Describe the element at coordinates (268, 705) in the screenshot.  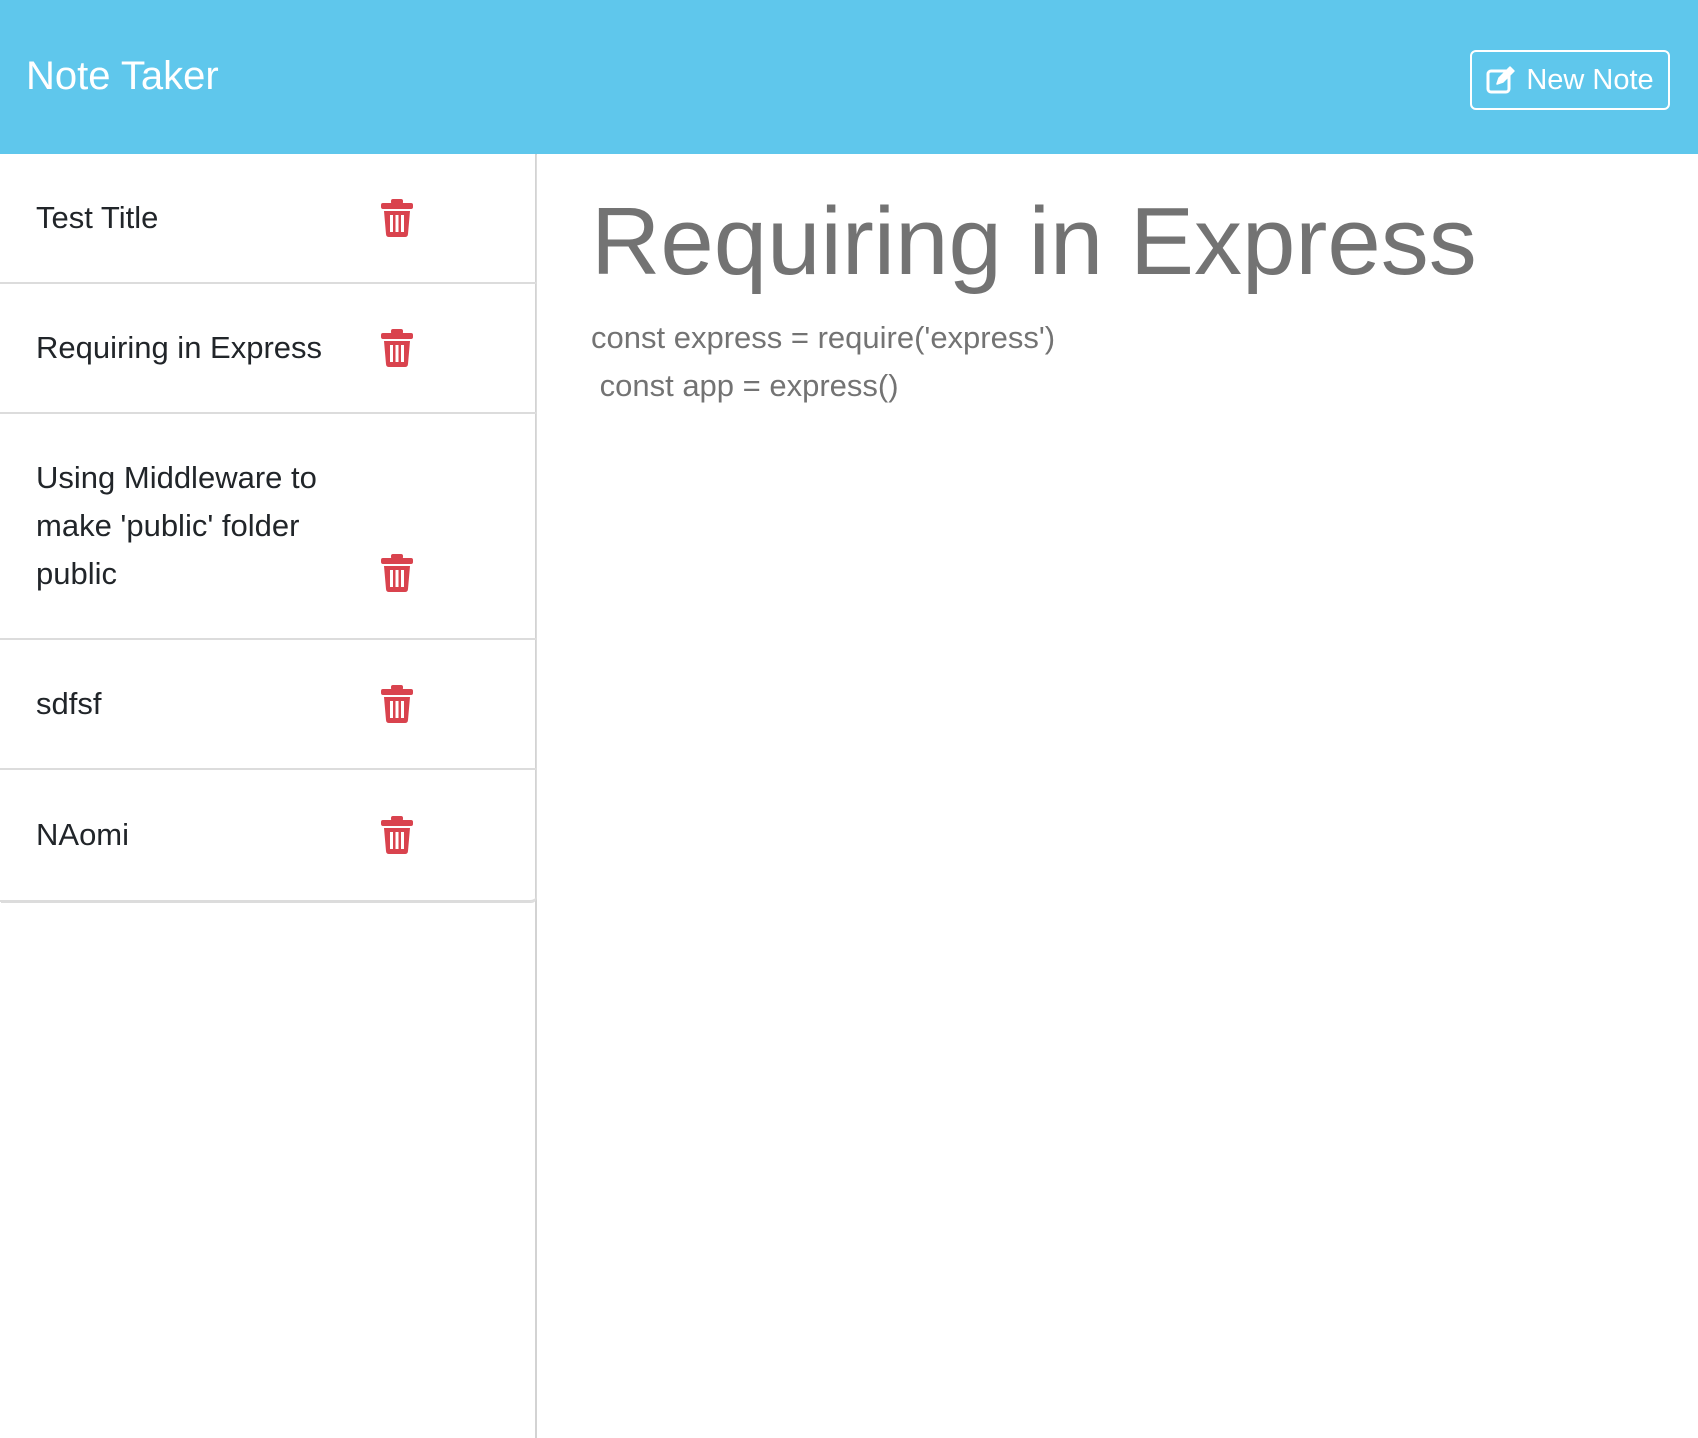
I see `list-item: sdfsf` at that location.